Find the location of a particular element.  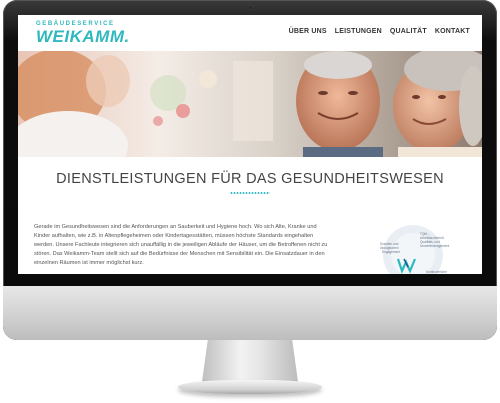

nav-item-ueber-uns: ÜBER UNS is located at coordinates (308, 31).